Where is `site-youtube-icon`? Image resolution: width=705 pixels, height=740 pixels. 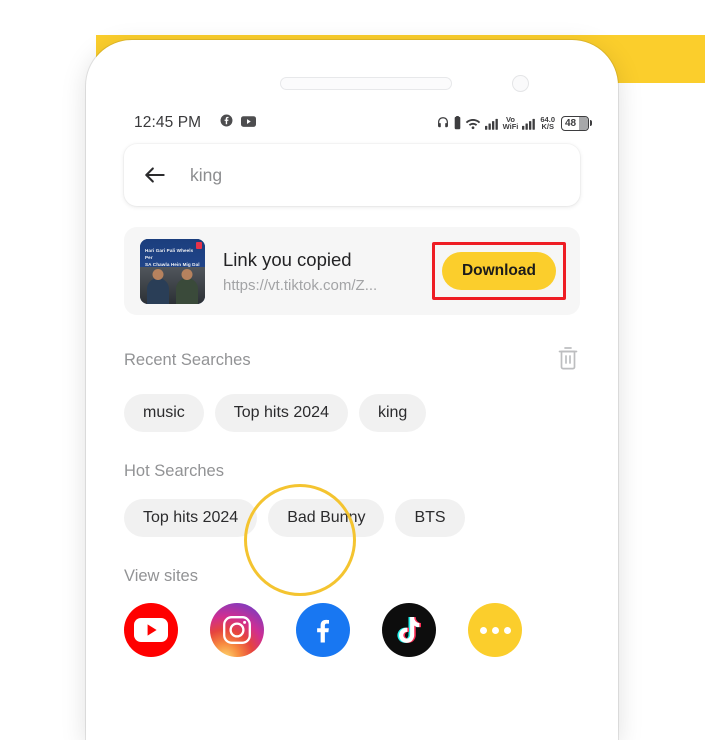 site-youtube-icon is located at coordinates (151, 630).